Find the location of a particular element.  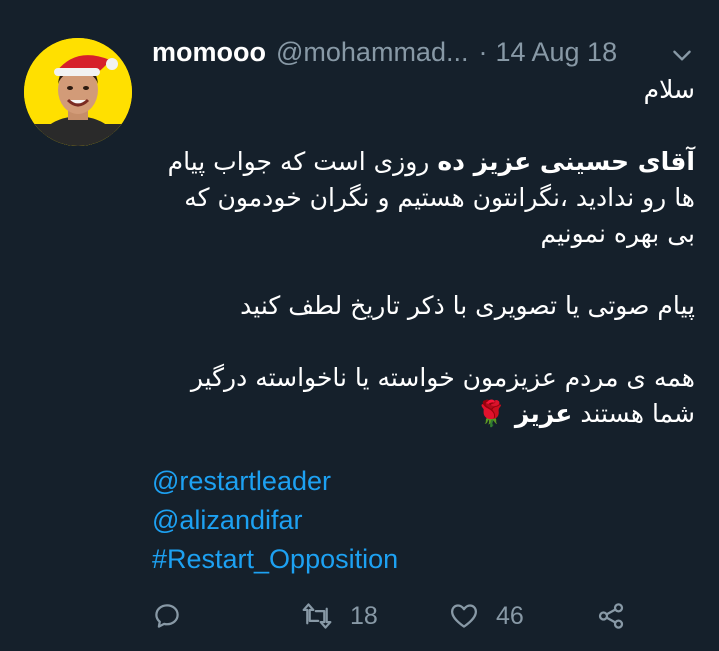

chevron-down-icon is located at coordinates (682, 55).